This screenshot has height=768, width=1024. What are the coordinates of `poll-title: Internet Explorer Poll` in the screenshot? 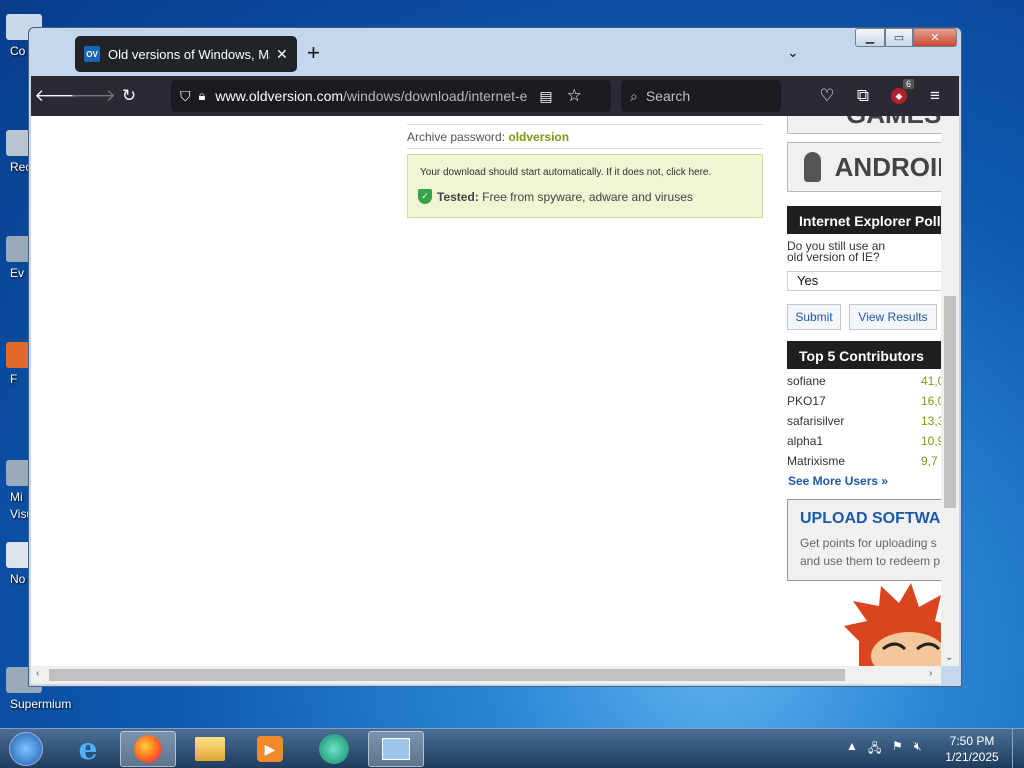 It's located at (864, 220).